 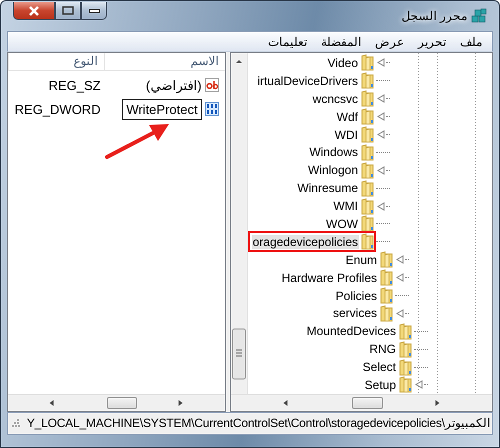 I want to click on tree-item: wcncsvc, so click(x=335, y=99).